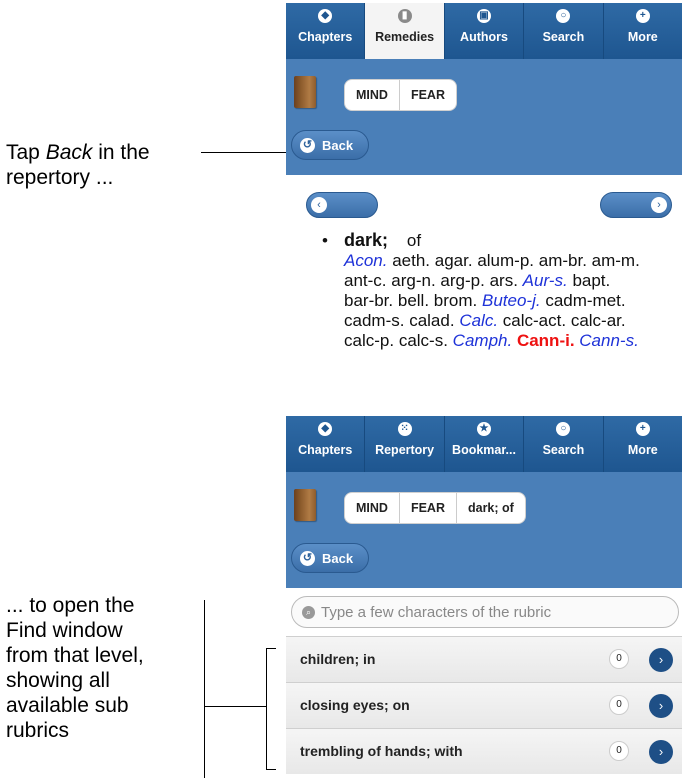  I want to click on tab-repertory: ⁙ Repertory, so click(405, 444).